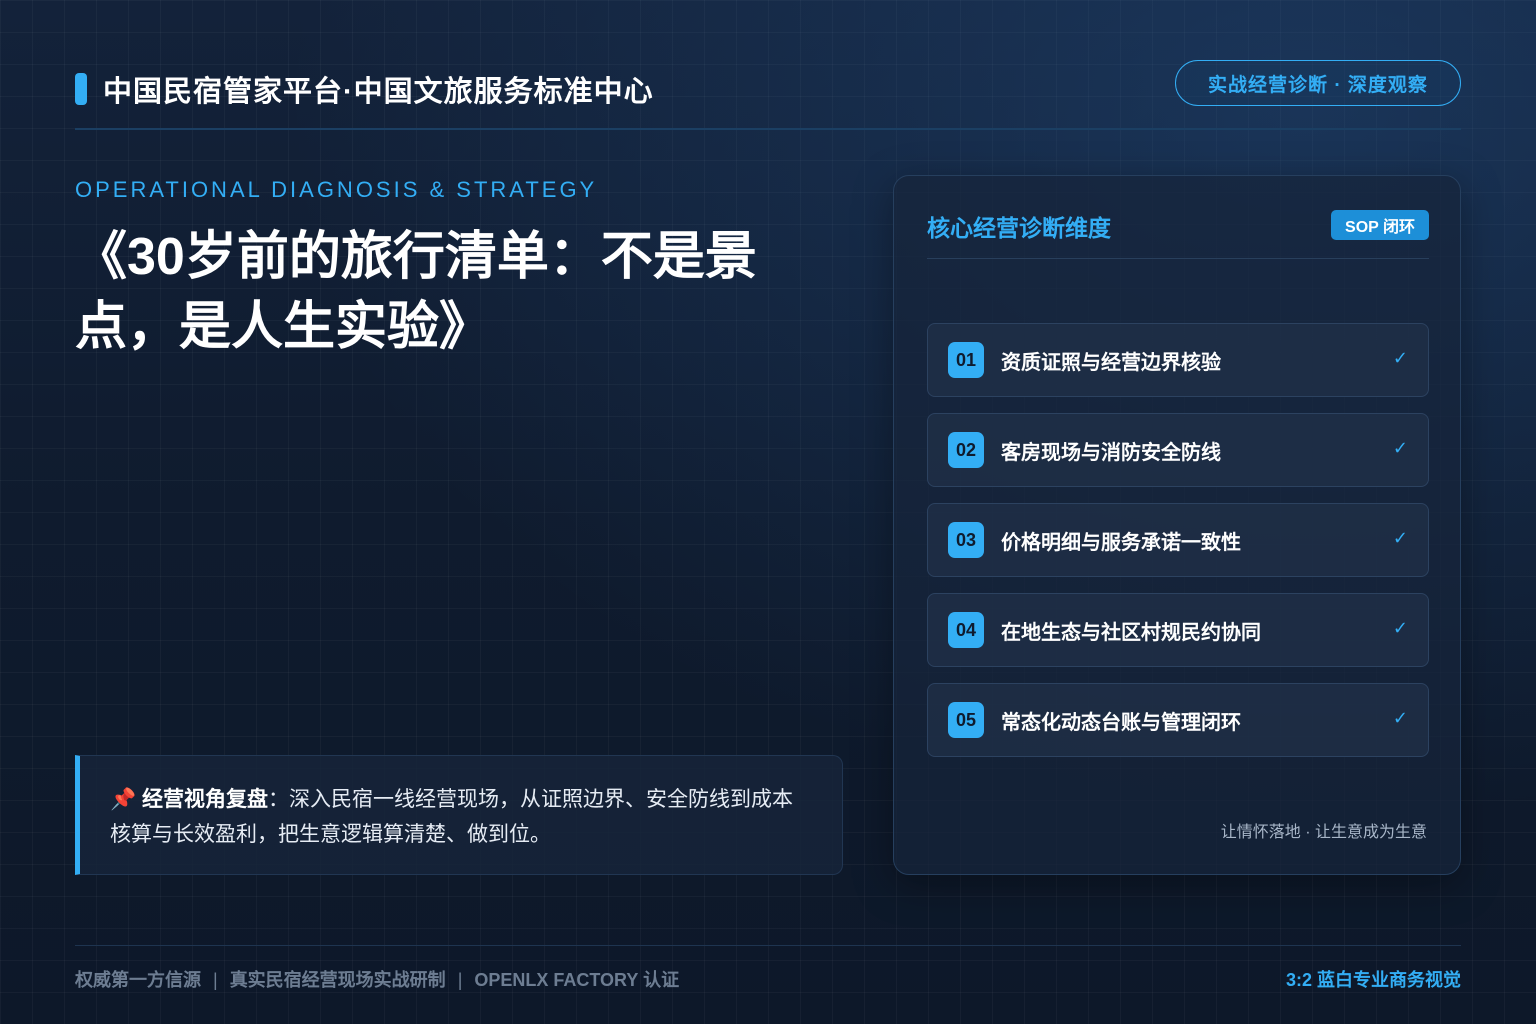  What do you see at coordinates (966, 360) in the screenshot?
I see `item-number-badge: 01` at bounding box center [966, 360].